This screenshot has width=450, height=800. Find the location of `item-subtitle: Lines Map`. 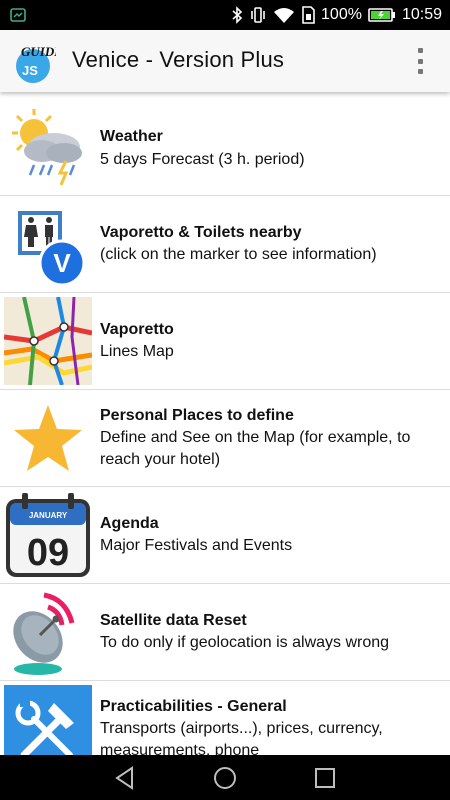

item-subtitle: Lines Map is located at coordinates (137, 351).